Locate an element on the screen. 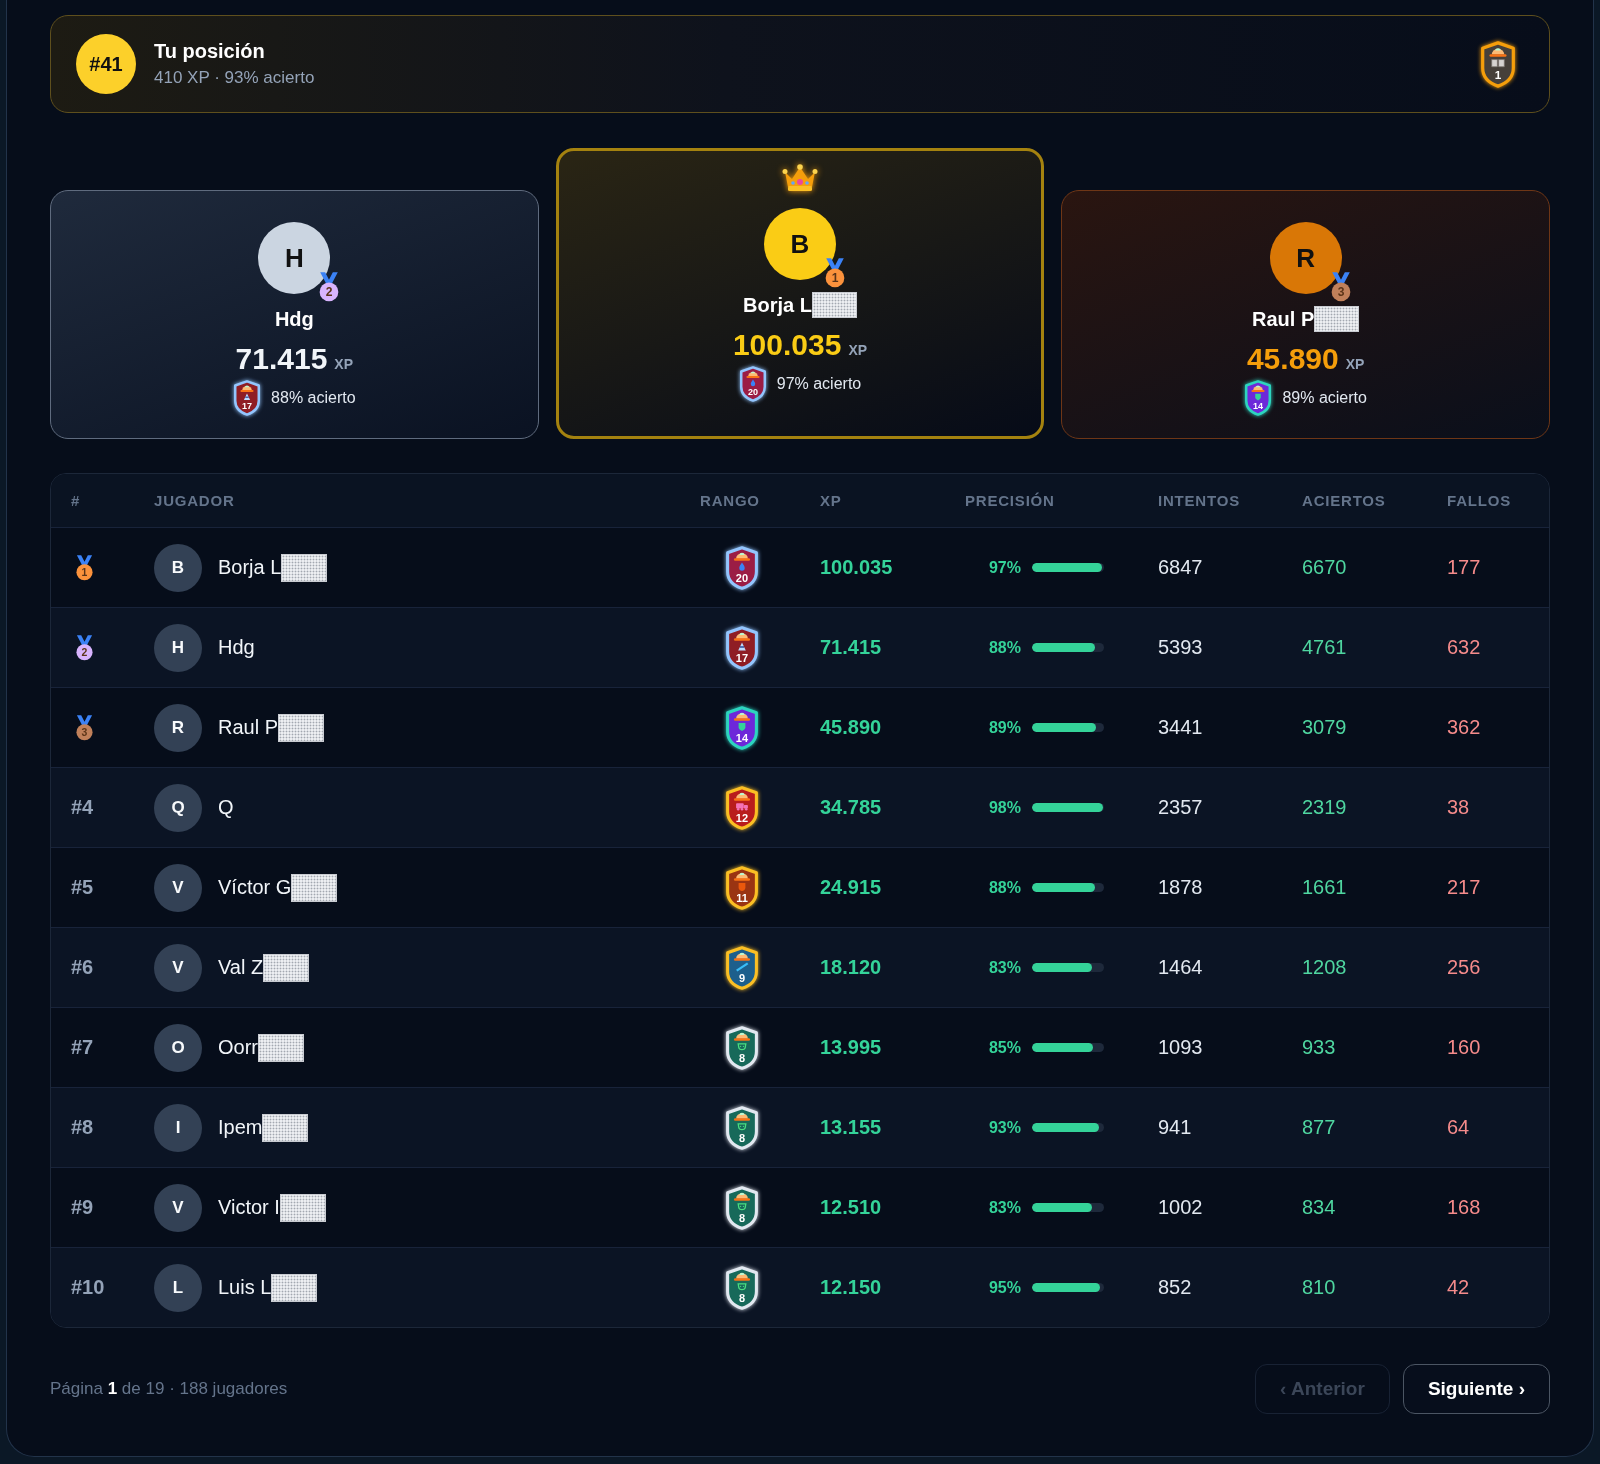  position-rank: #41 is located at coordinates (106, 64).